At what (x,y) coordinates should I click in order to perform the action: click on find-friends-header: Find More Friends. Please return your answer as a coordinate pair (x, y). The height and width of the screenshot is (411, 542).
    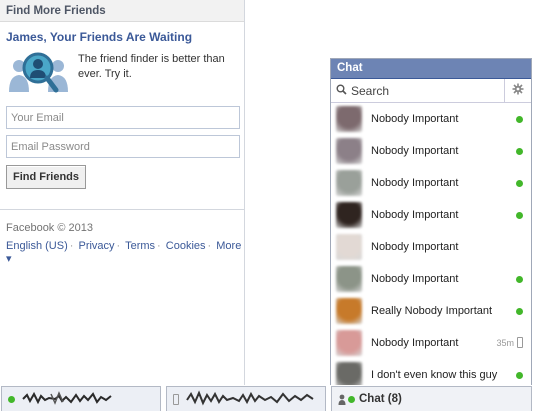
    Looking at the image, I should click on (122, 11).